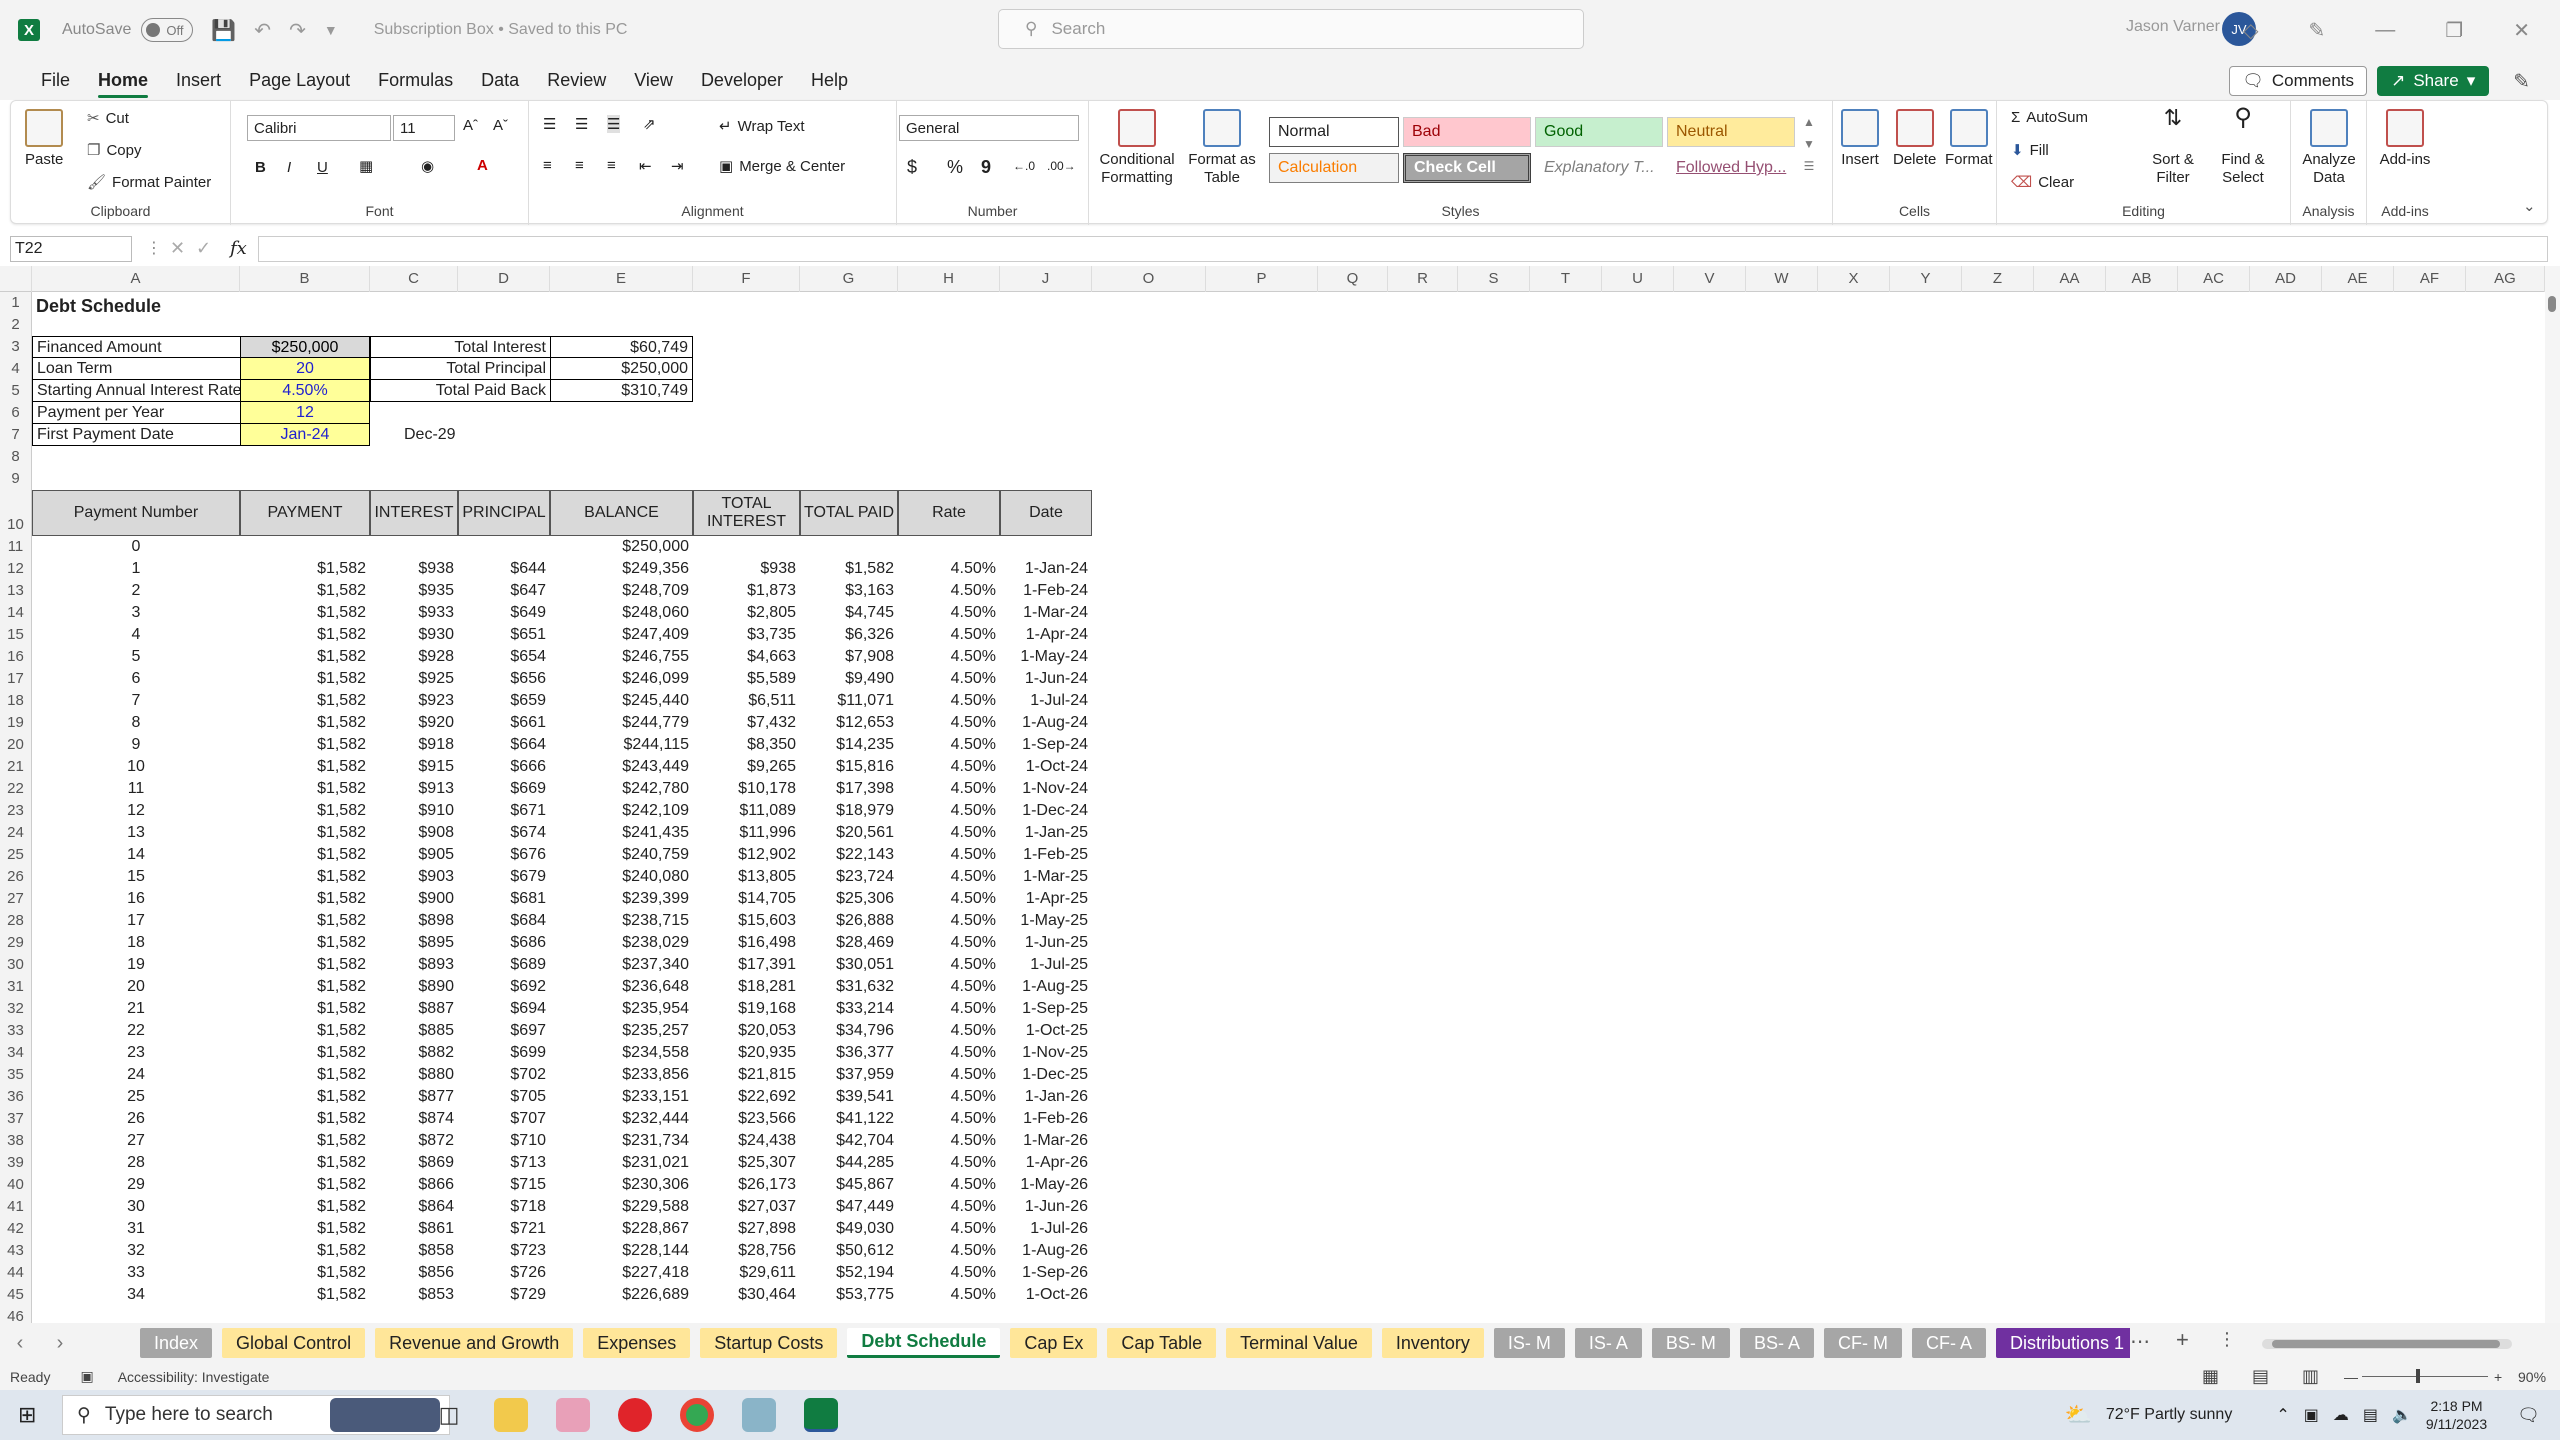  What do you see at coordinates (1638, 279) in the screenshot?
I see `column-header: U` at bounding box center [1638, 279].